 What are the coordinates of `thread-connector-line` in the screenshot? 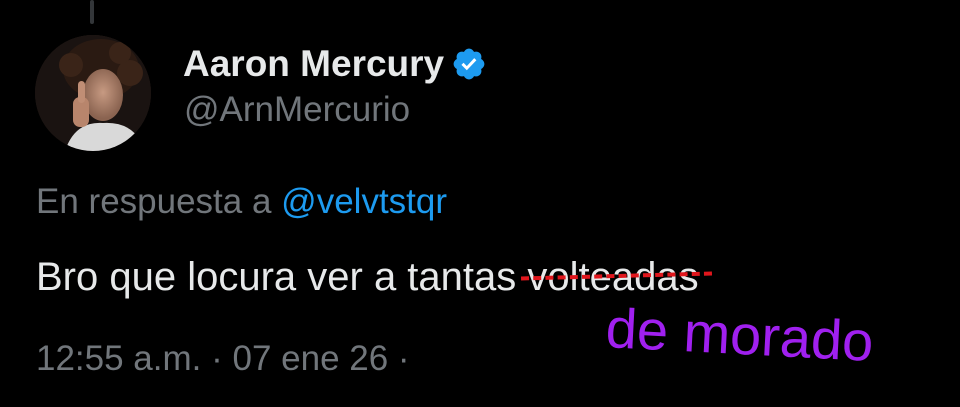 It's located at (92, 12).